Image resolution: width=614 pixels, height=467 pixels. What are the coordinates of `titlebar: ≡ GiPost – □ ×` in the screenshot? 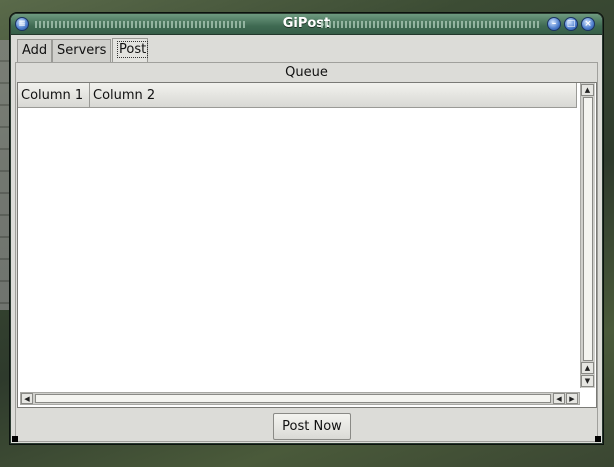 It's located at (306, 24).